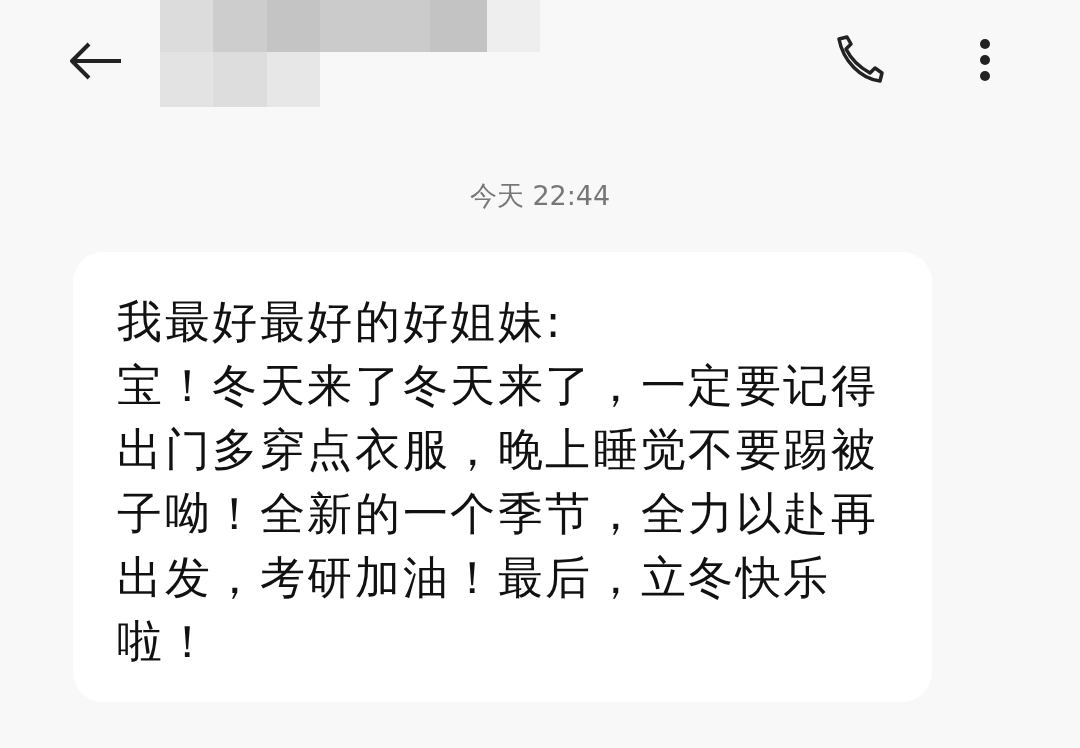  What do you see at coordinates (540, 196) in the screenshot?
I see `timestamp: 今天 22:44` at bounding box center [540, 196].